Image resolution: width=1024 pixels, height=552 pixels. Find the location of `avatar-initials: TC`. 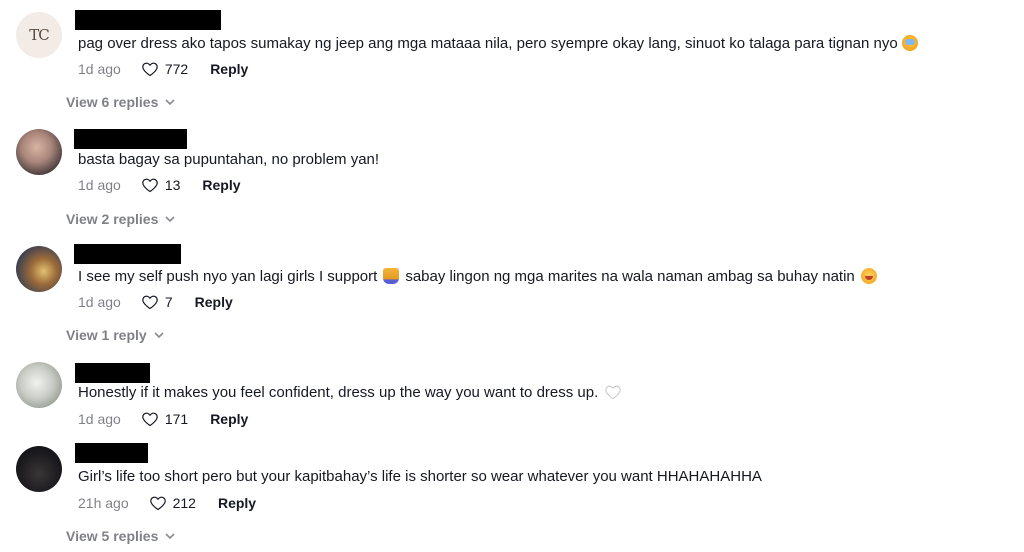

avatar-initials: TC is located at coordinates (39, 35).